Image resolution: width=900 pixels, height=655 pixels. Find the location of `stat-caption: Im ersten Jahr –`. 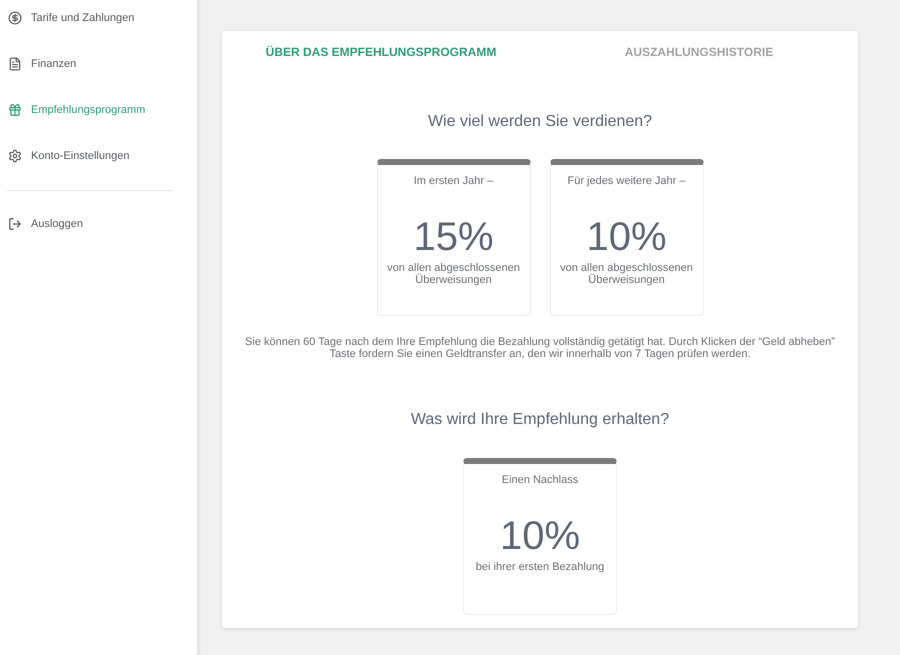

stat-caption: Im ersten Jahr – is located at coordinates (454, 181).